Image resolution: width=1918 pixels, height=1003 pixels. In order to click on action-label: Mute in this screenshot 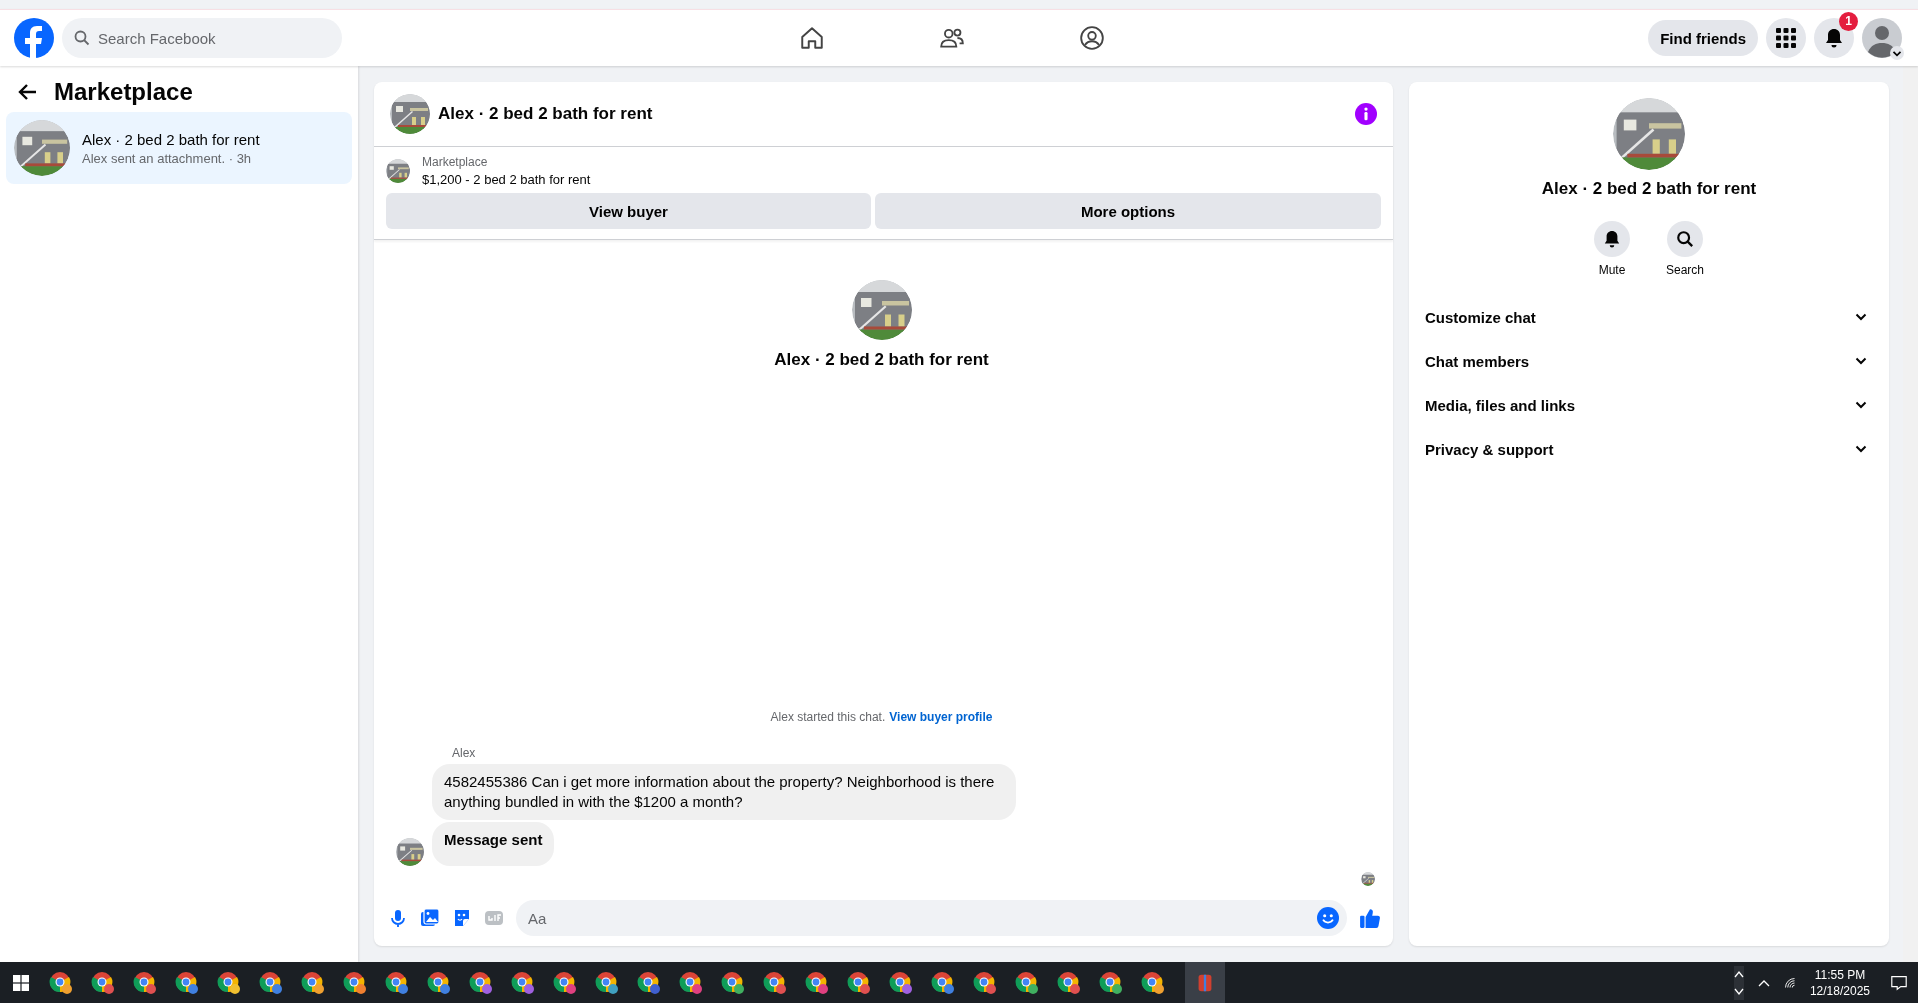, I will do `click(1612, 270)`.